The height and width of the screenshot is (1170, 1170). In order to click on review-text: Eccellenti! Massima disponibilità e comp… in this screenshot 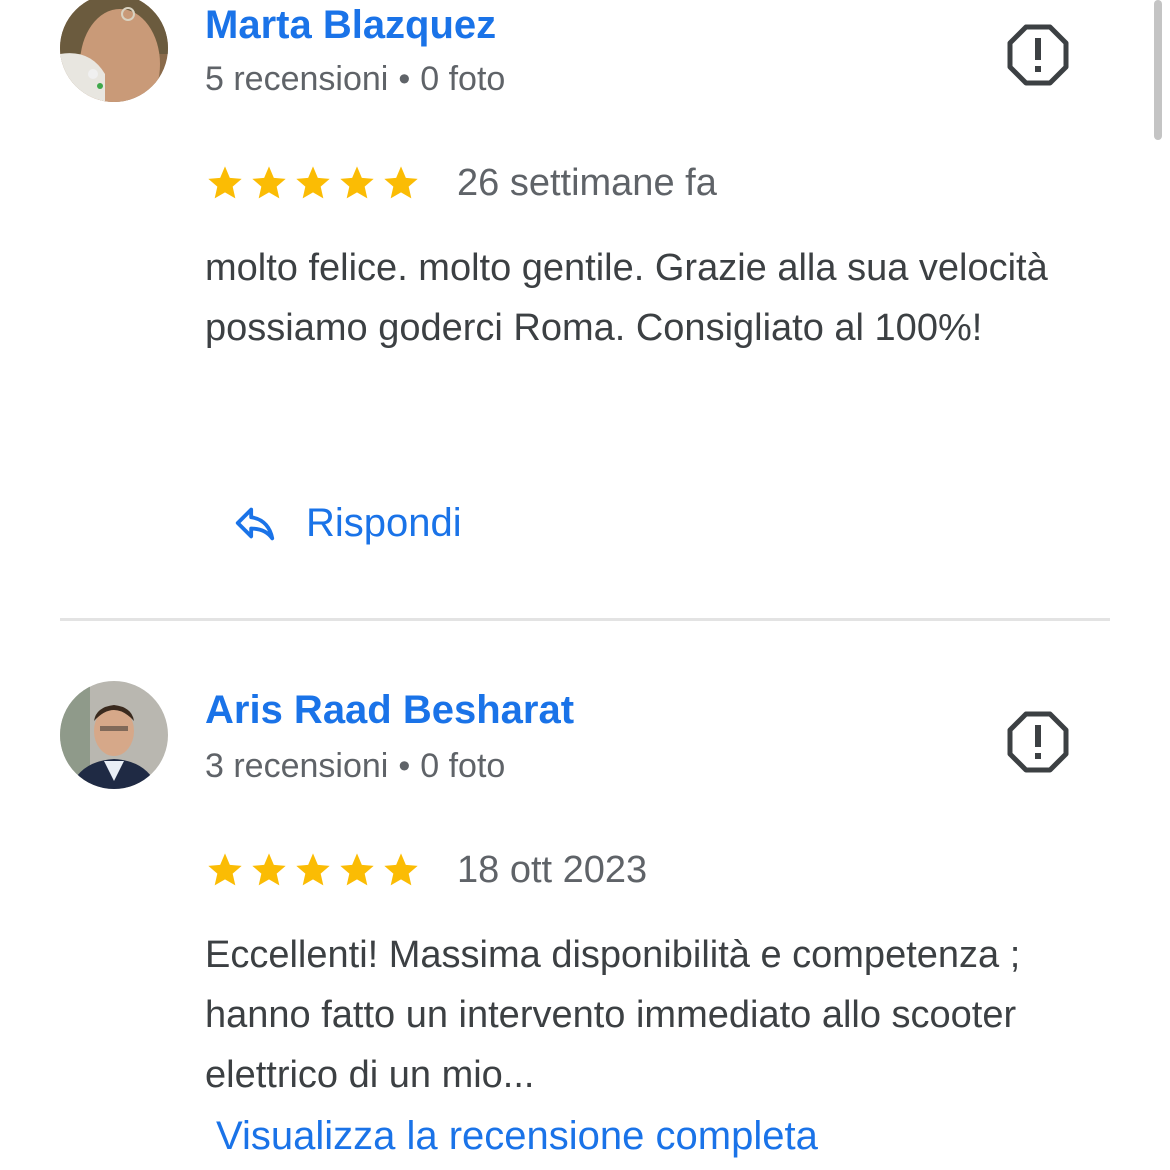, I will do `click(613, 1015)`.